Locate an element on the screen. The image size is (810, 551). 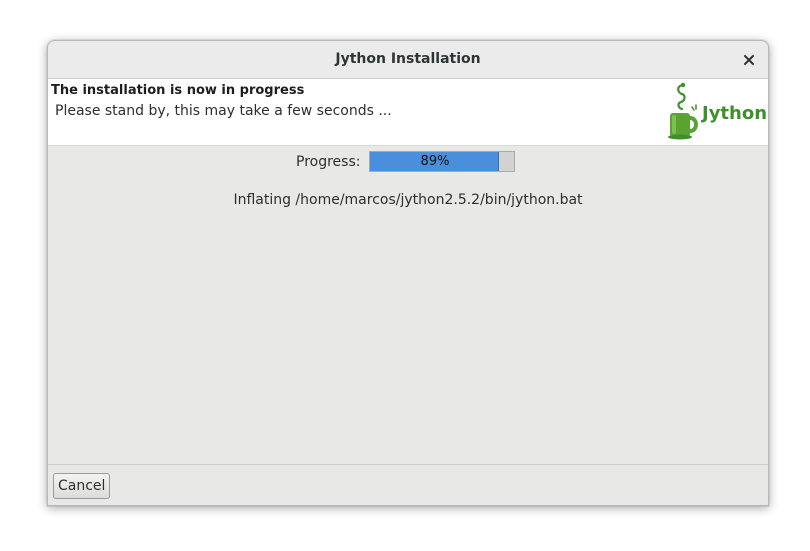
progress-percent: 89% is located at coordinates (435, 161).